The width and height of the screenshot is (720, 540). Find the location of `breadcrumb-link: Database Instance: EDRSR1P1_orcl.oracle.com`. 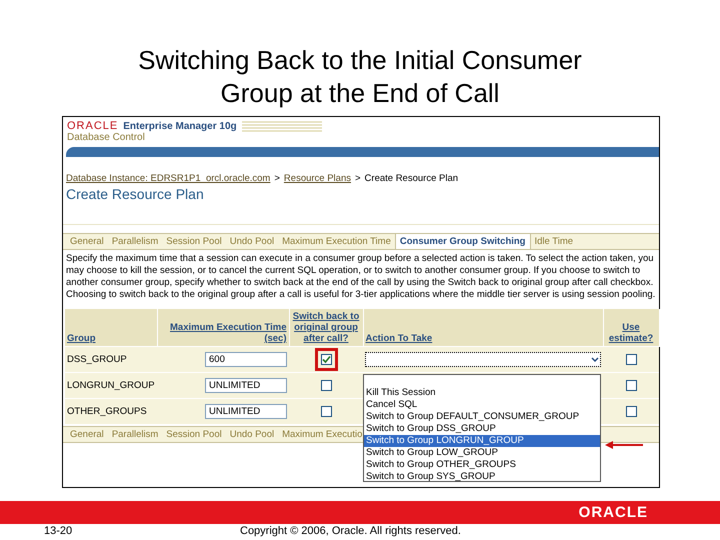

breadcrumb-link: Database Instance: EDRSR1P1_orcl.oracle.com is located at coordinates (168, 178).